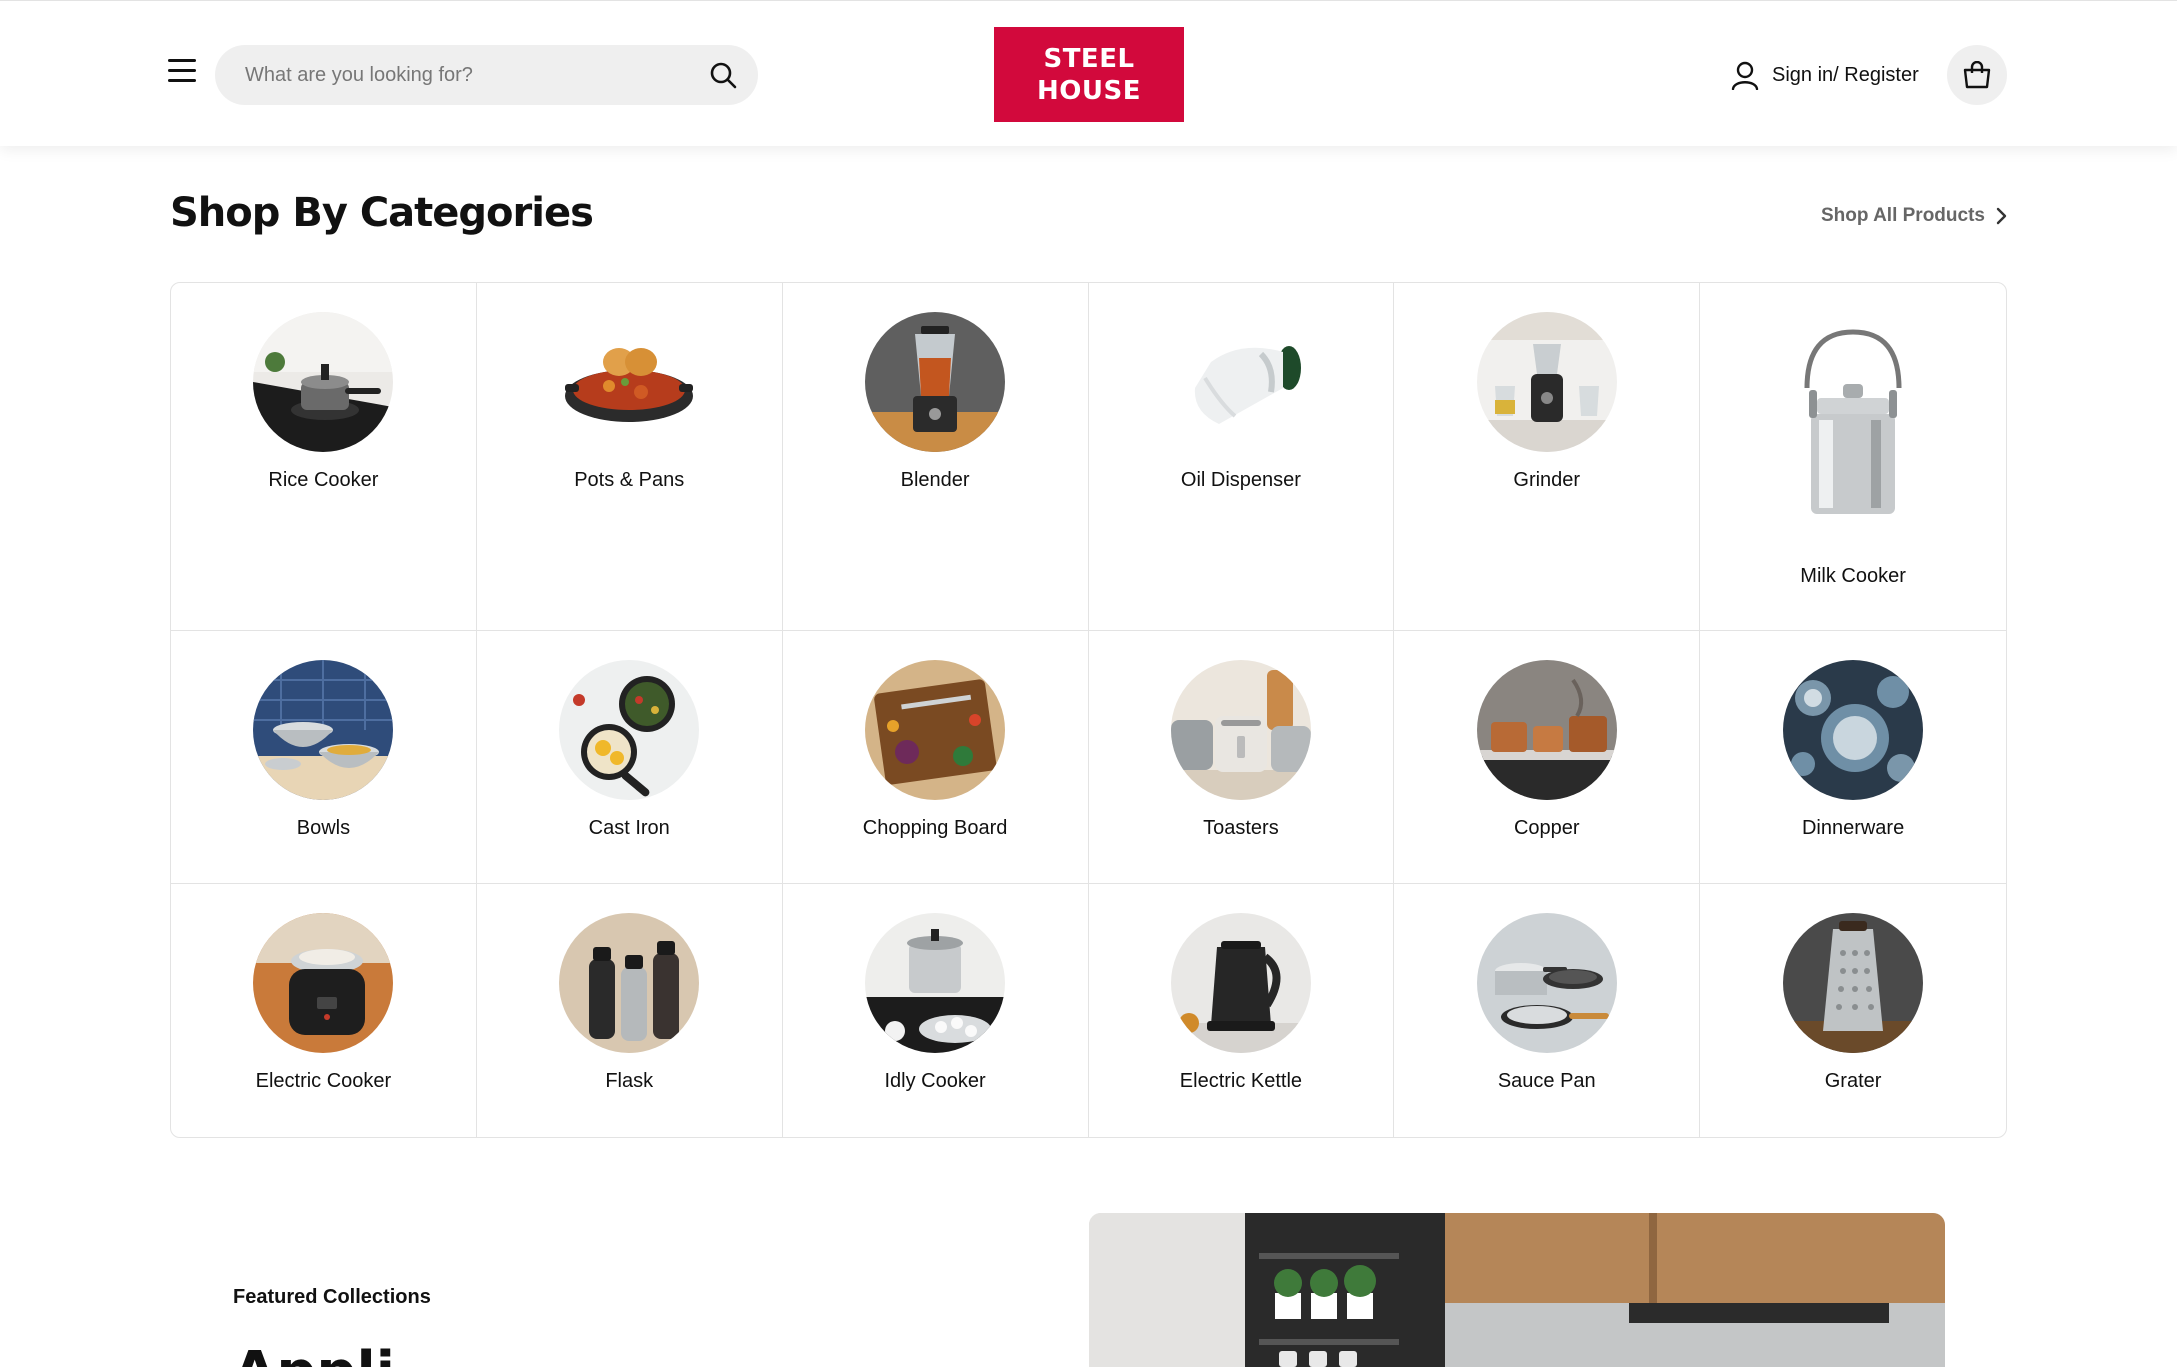  I want to click on category-electric-cooker: Electric Cooker, so click(324, 1010).